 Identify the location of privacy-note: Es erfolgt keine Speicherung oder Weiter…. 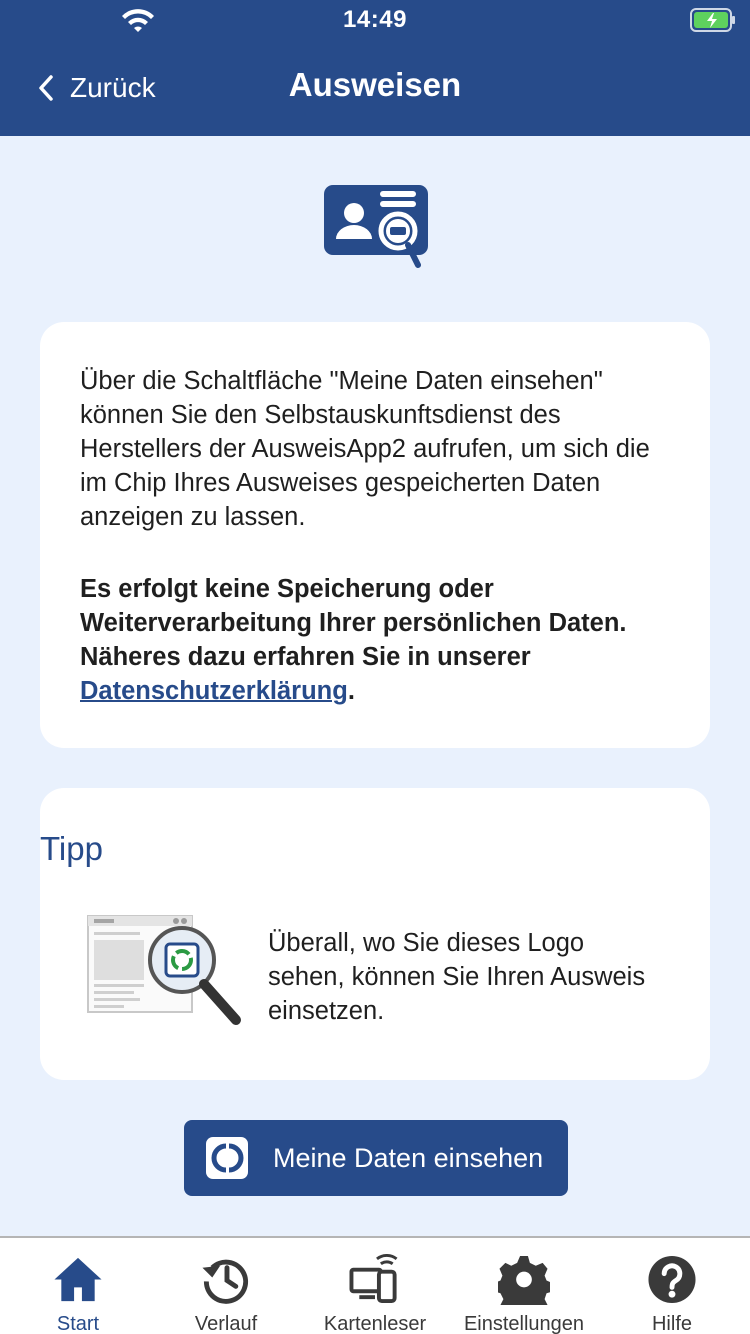
(375, 640).